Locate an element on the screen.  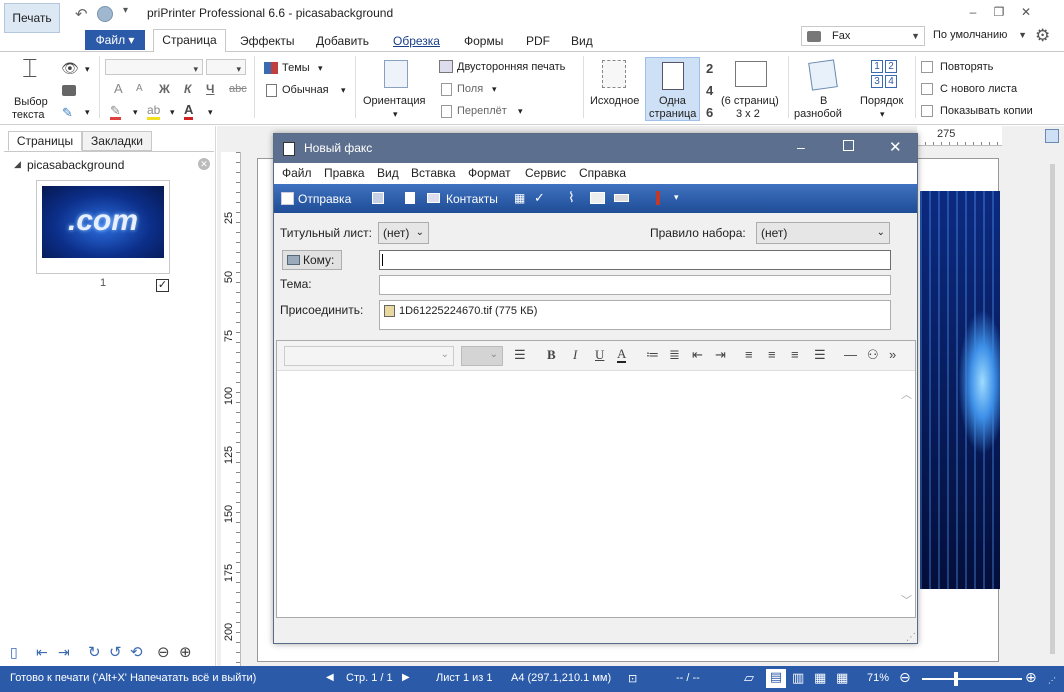
subject-input is located at coordinates (635, 285).